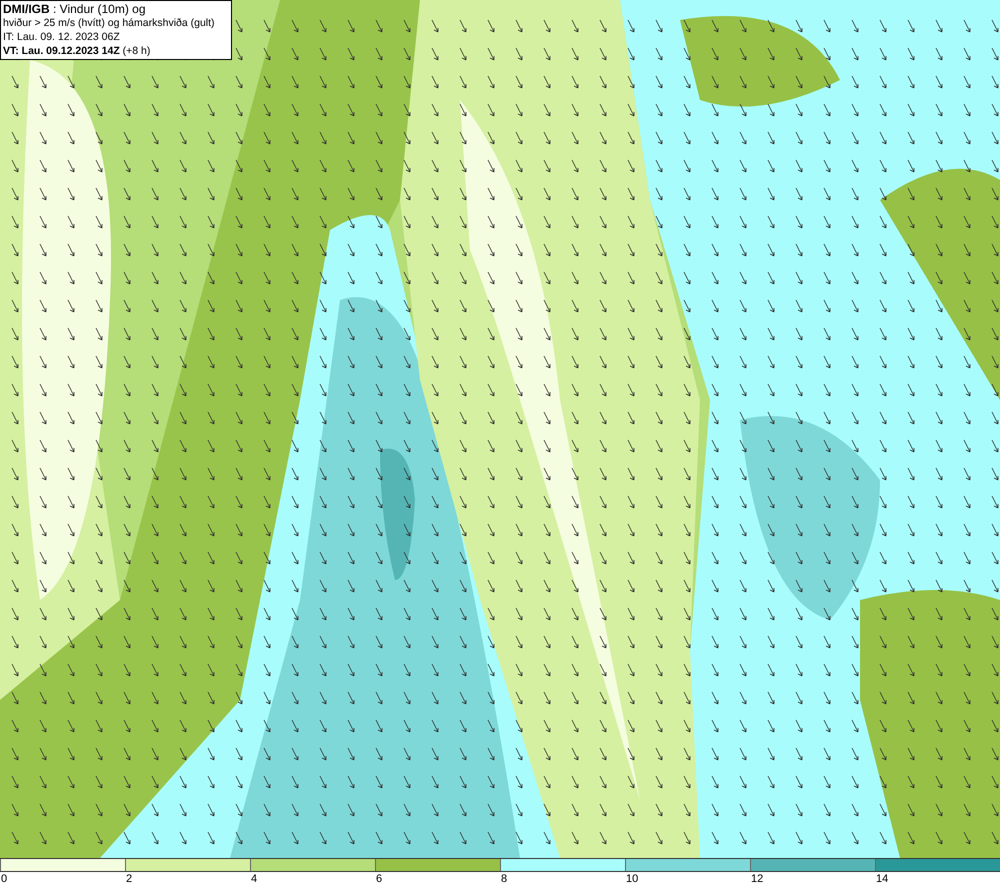 The width and height of the screenshot is (1000, 887). Describe the element at coordinates (74, 9) in the screenshot. I see `header-line: DMI/IGB : Vindur (10m) og` at that location.